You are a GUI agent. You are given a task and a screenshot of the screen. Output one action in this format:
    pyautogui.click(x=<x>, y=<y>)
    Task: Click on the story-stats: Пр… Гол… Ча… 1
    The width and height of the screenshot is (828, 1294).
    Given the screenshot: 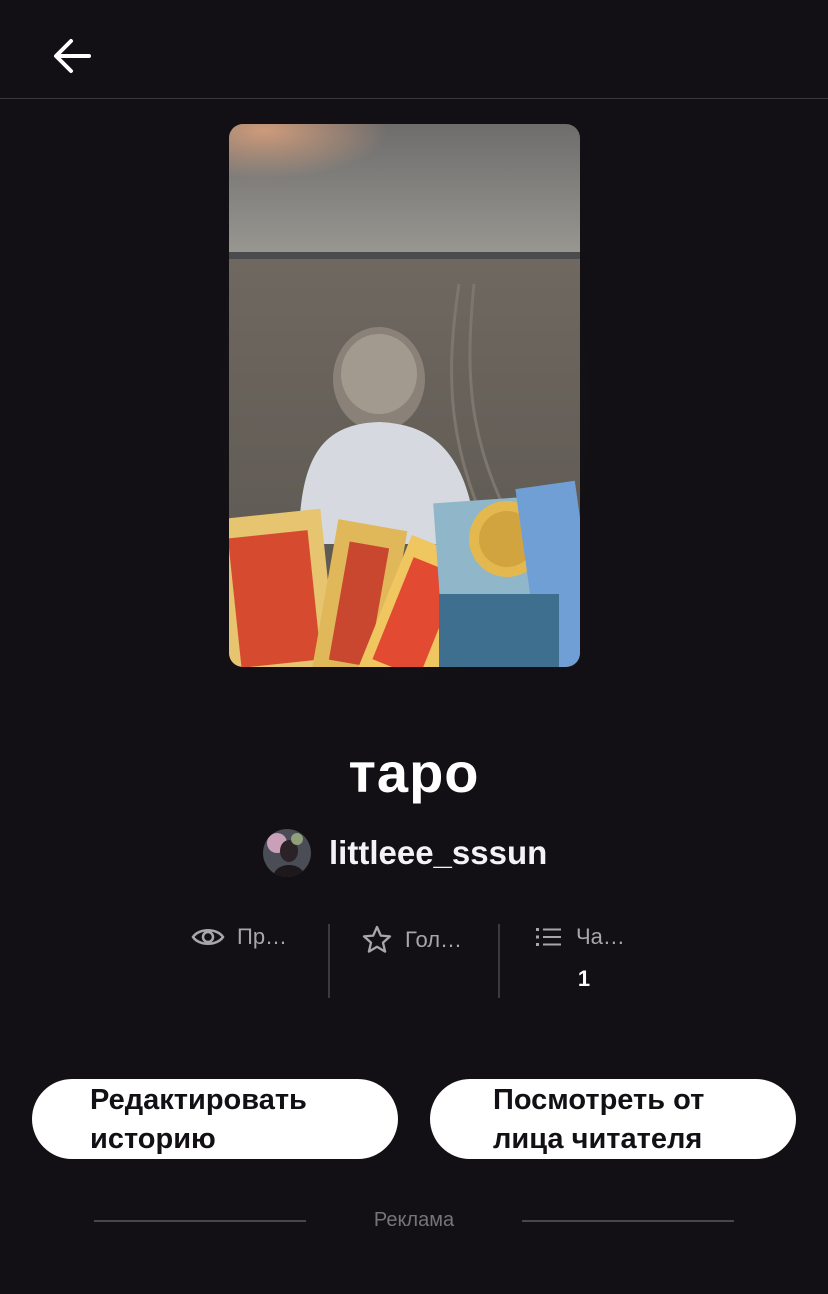 What is the action you would take?
    pyautogui.click(x=415, y=962)
    